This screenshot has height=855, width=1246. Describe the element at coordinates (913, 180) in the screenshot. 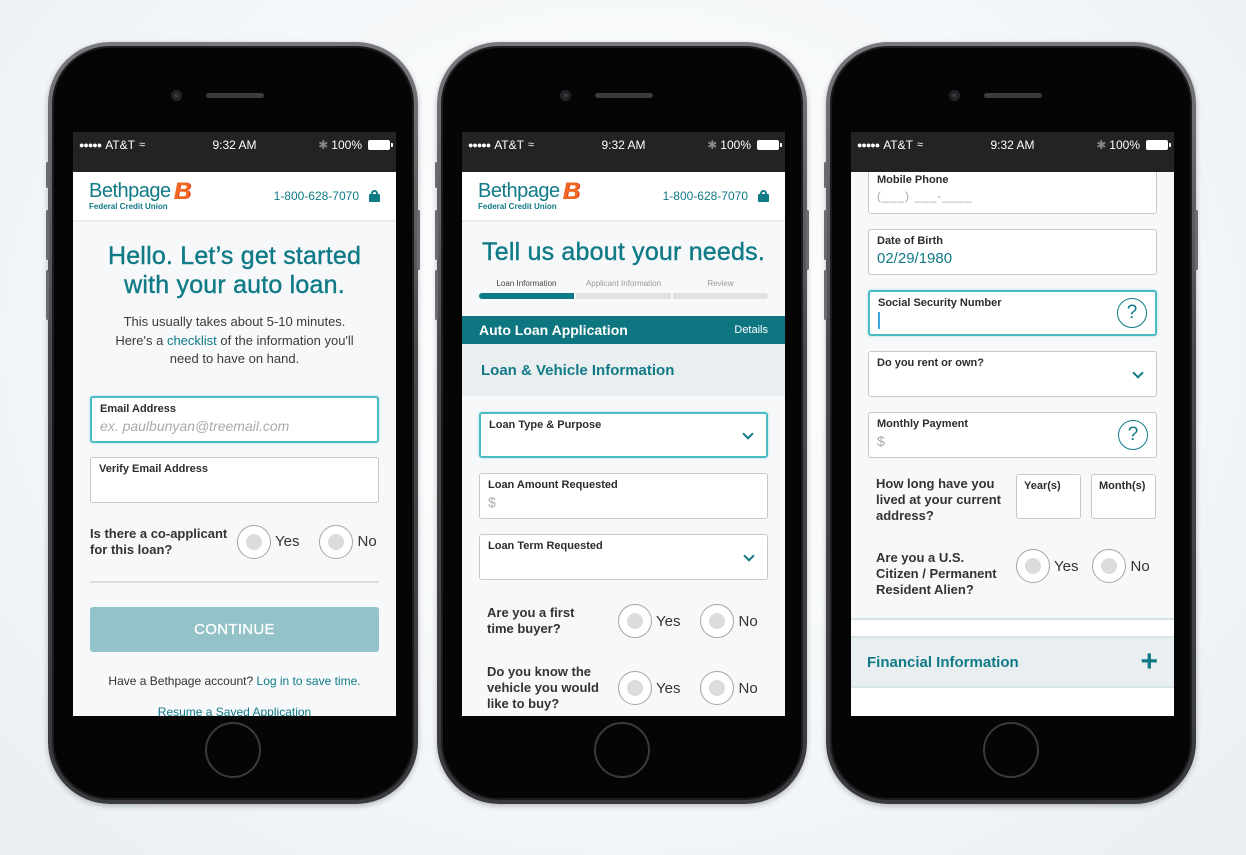

I see `mobile-phone-label: Mobile Phone` at that location.